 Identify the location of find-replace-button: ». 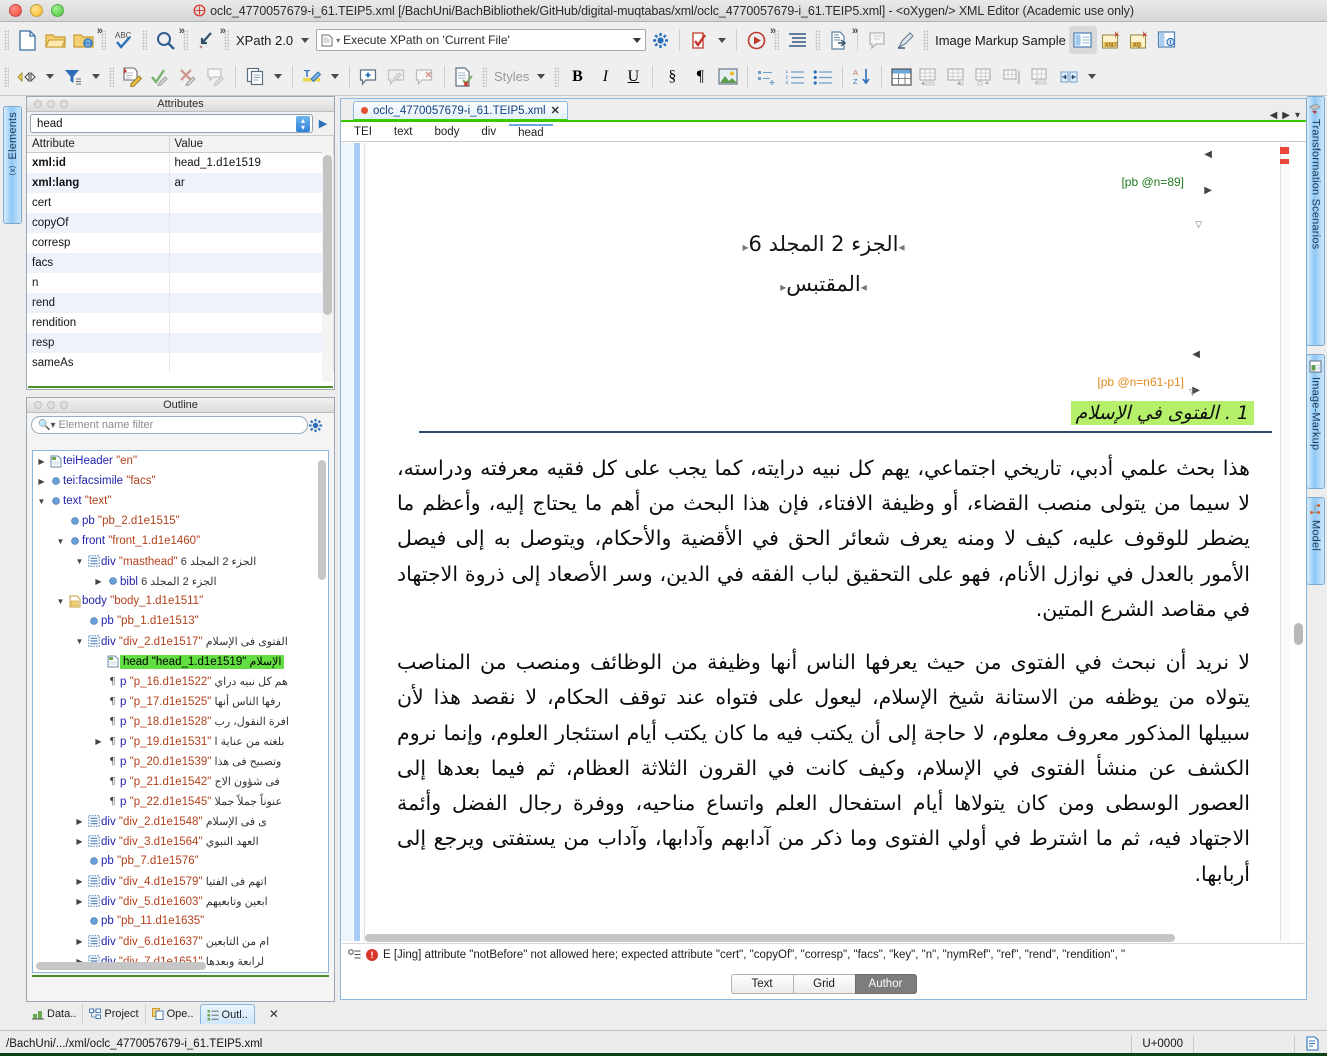
(168, 39).